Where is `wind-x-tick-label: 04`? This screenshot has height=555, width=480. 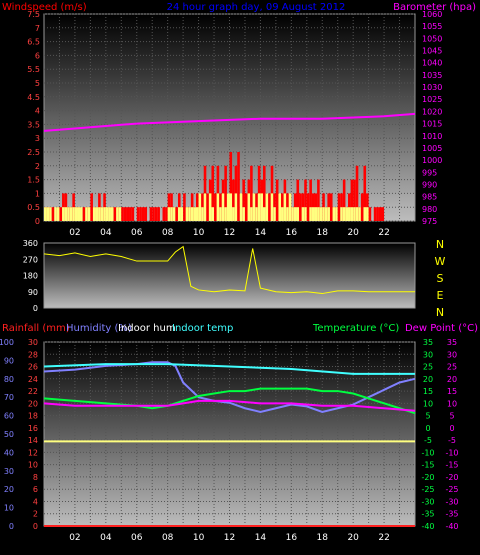
wind-x-tick-label: 04 is located at coordinates (106, 233).